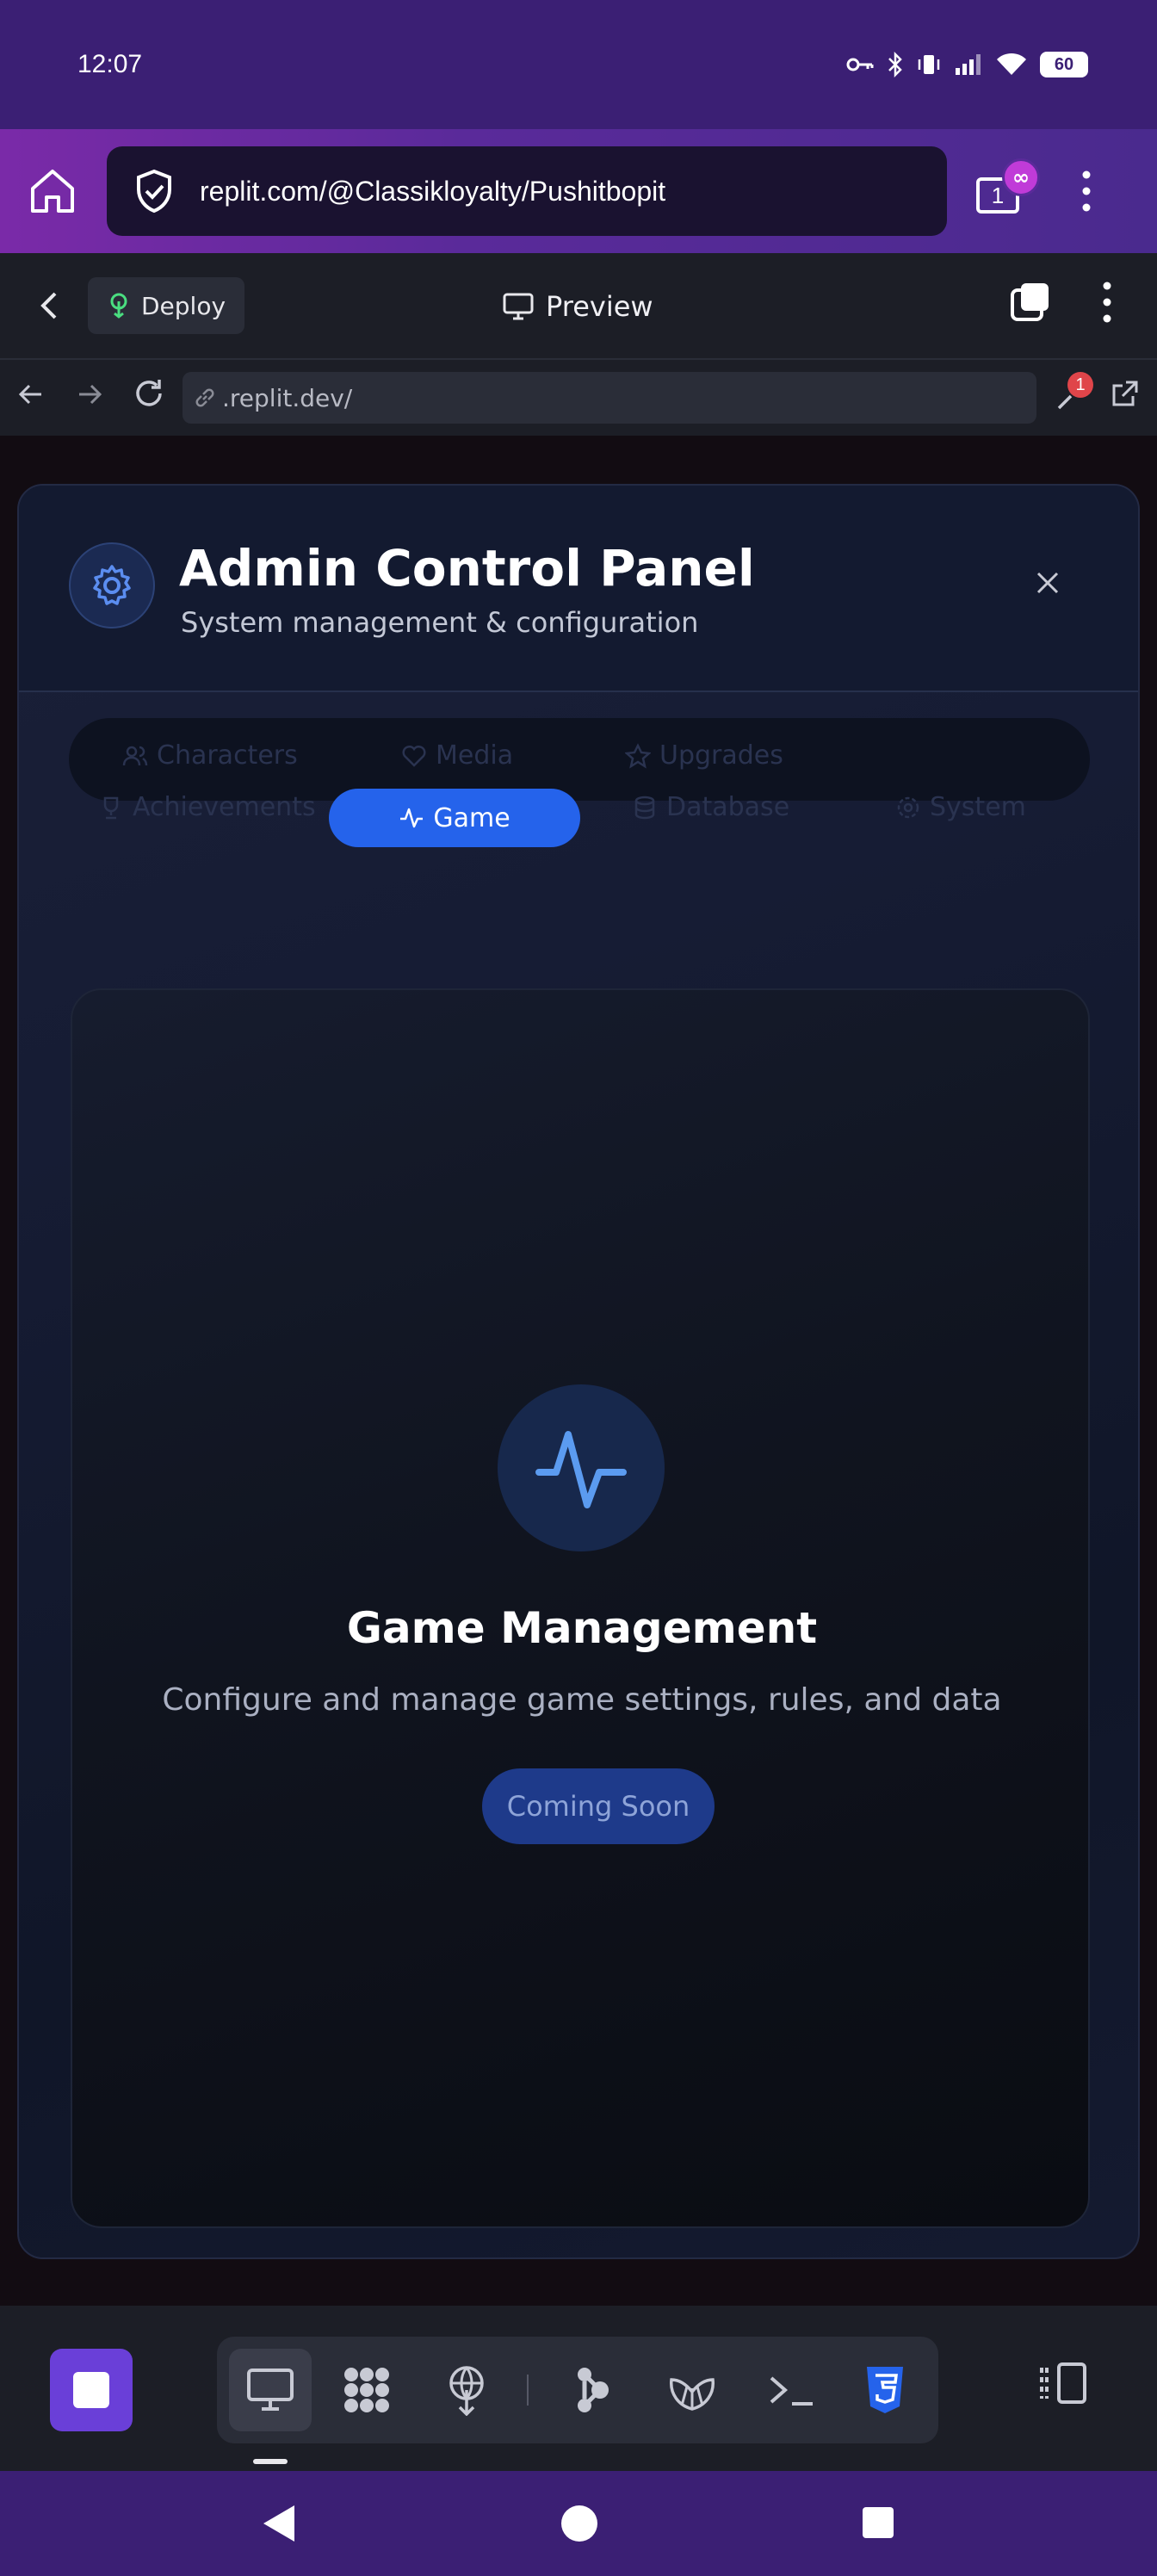 The height and width of the screenshot is (2576, 1157). I want to click on tab-upgrades-label: Upgrades, so click(721, 756).